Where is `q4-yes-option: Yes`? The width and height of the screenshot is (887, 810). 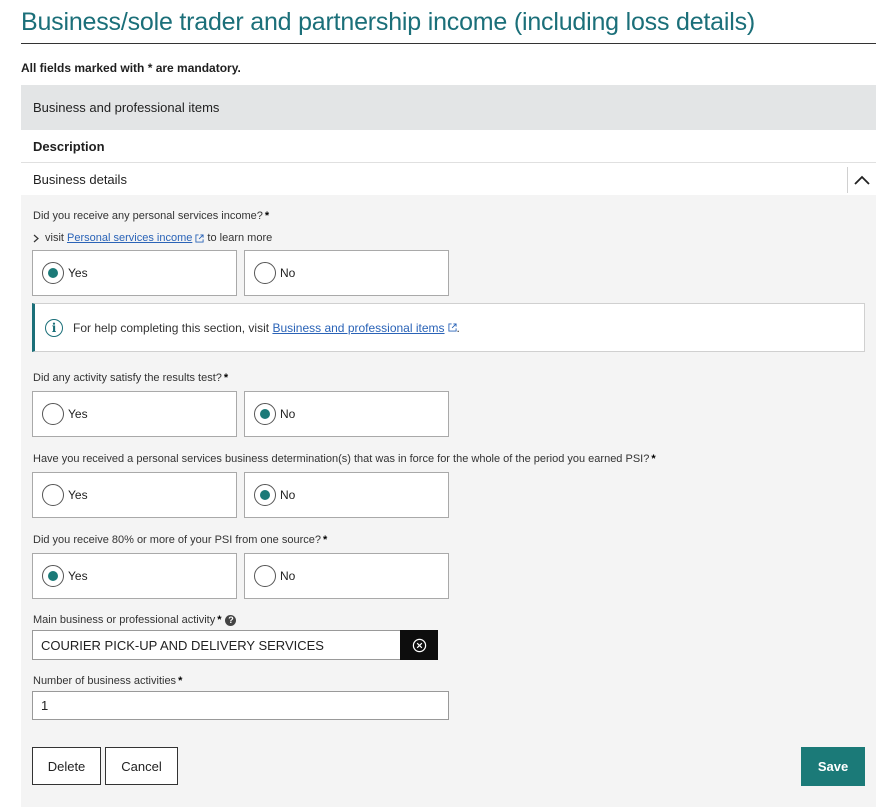
q4-yes-option: Yes is located at coordinates (134, 576).